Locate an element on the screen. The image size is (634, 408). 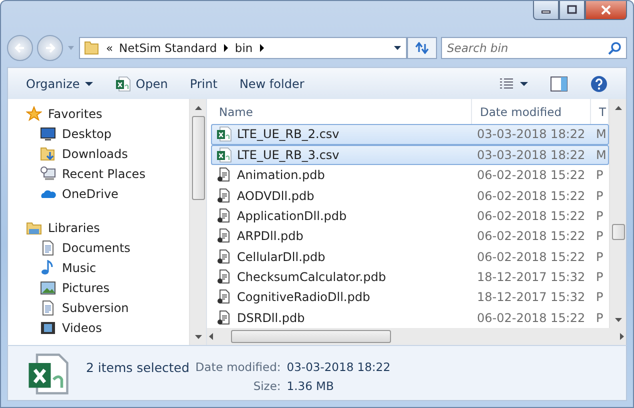
toolbar-button: New folder is located at coordinates (271, 84).